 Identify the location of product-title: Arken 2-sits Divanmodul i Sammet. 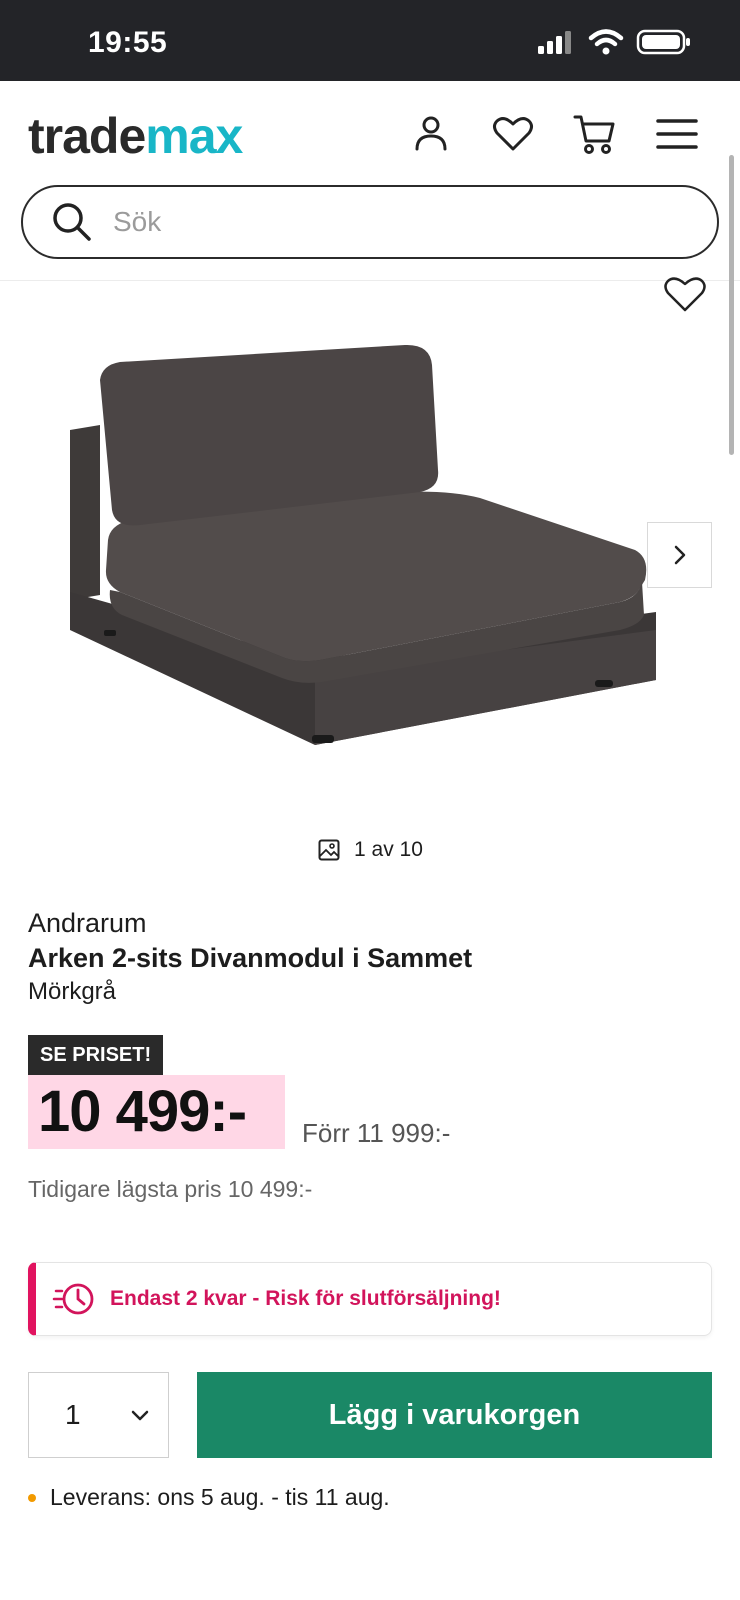
(250, 958).